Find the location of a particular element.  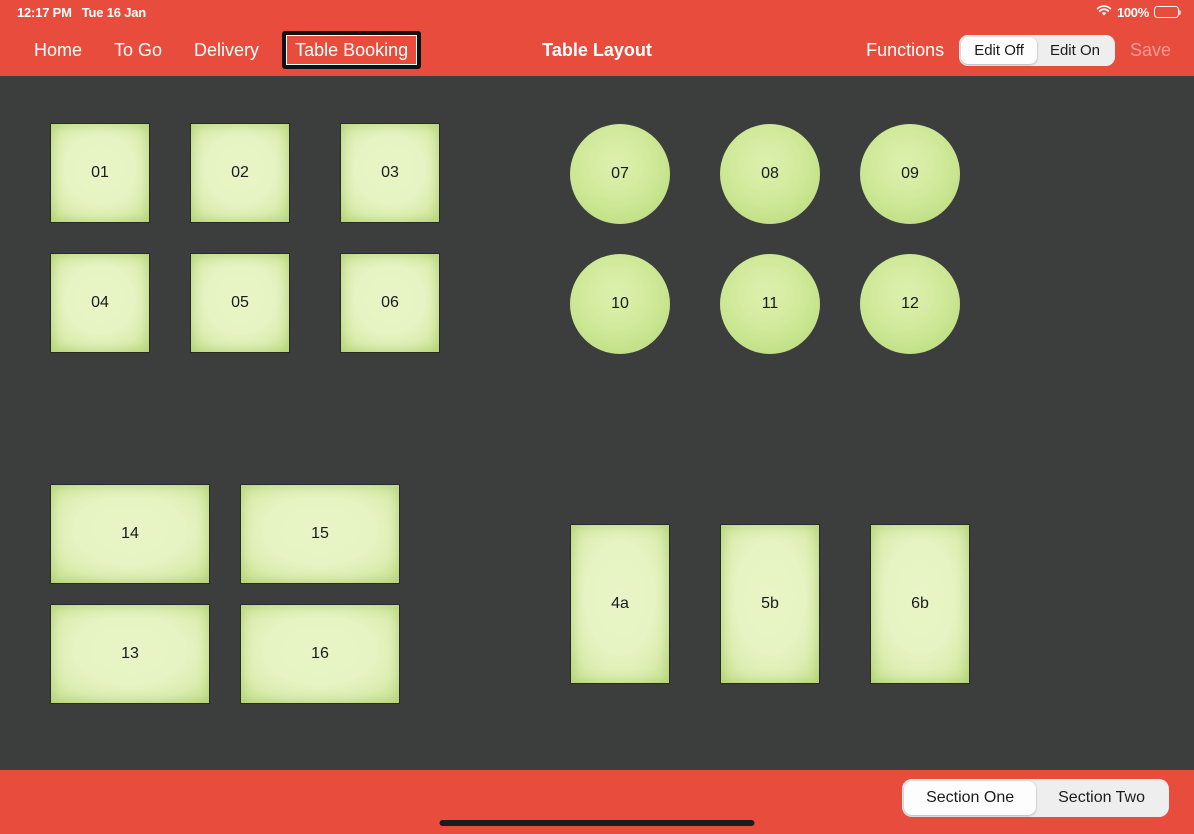

table-10: 10 is located at coordinates (620, 304).